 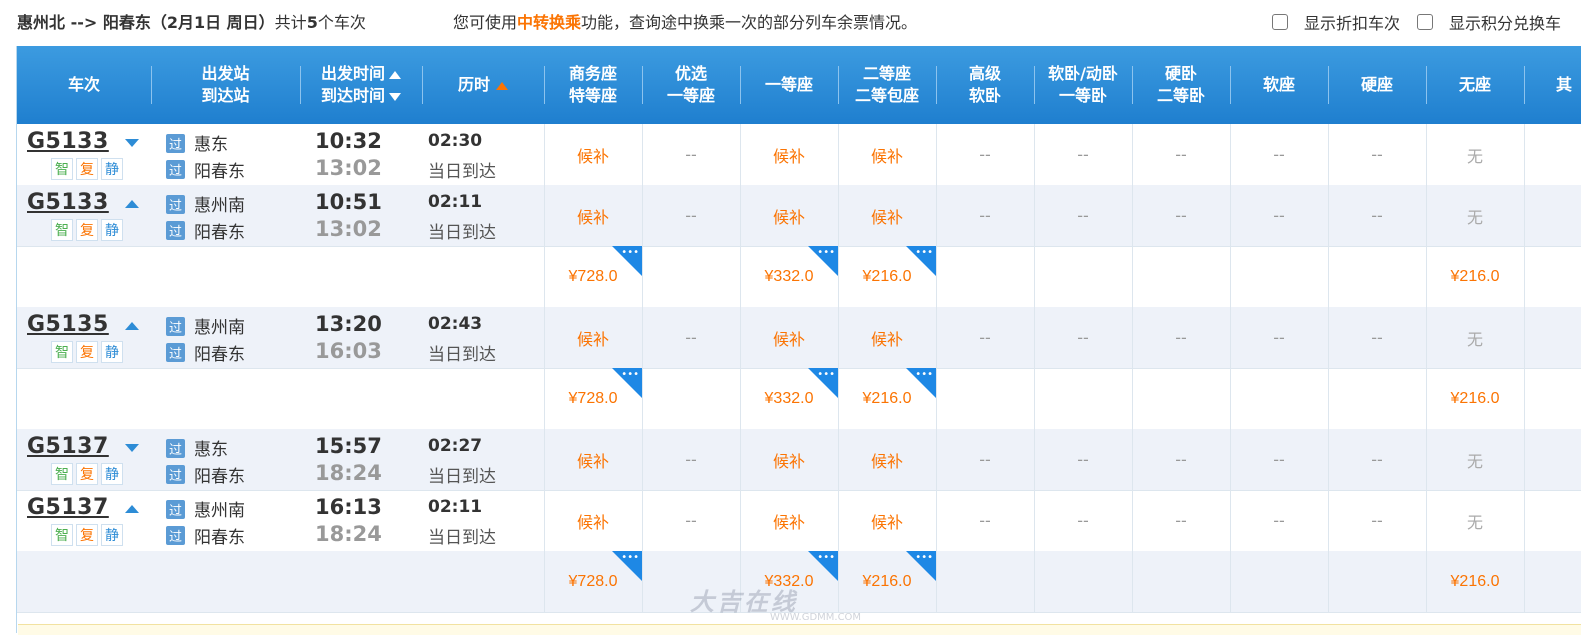 I want to click on route-summary: 惠州北 --> 阳春东（2月1日 周日）共计5个车次, so click(x=191, y=21).